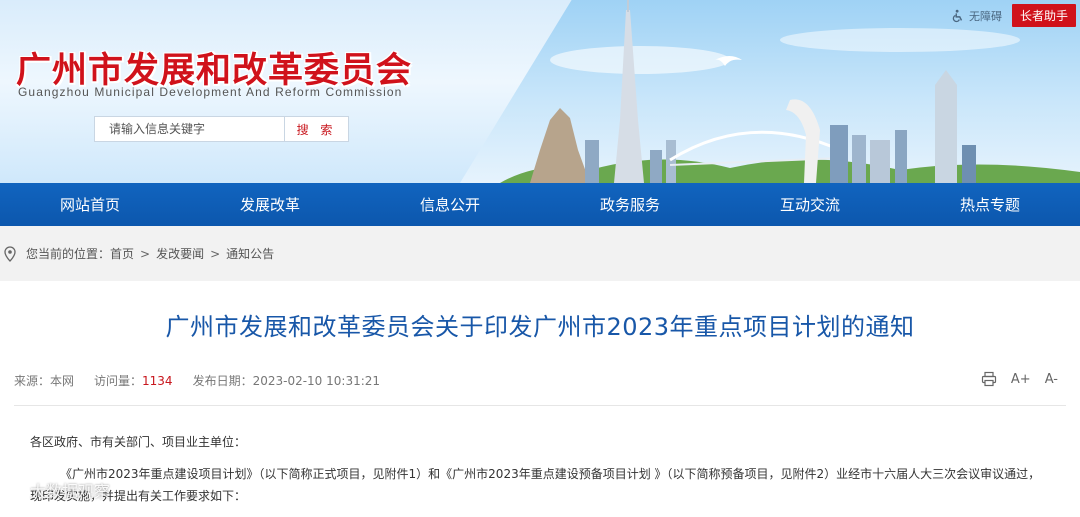 This screenshot has height=517, width=1080. I want to click on print-icon, so click(988, 379).